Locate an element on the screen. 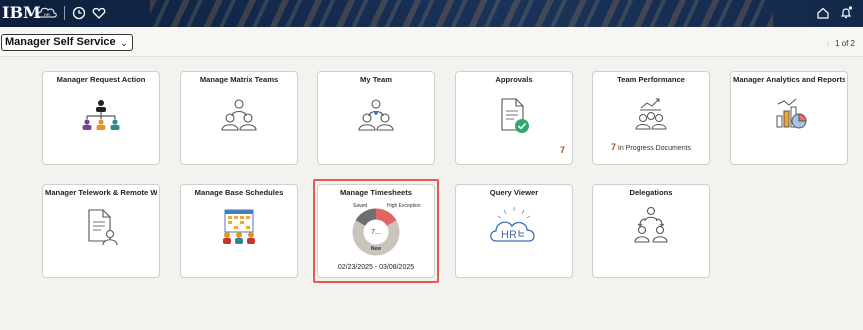 This screenshot has height=330, width=863. chevron-down-icon: ⌄ is located at coordinates (124, 43).